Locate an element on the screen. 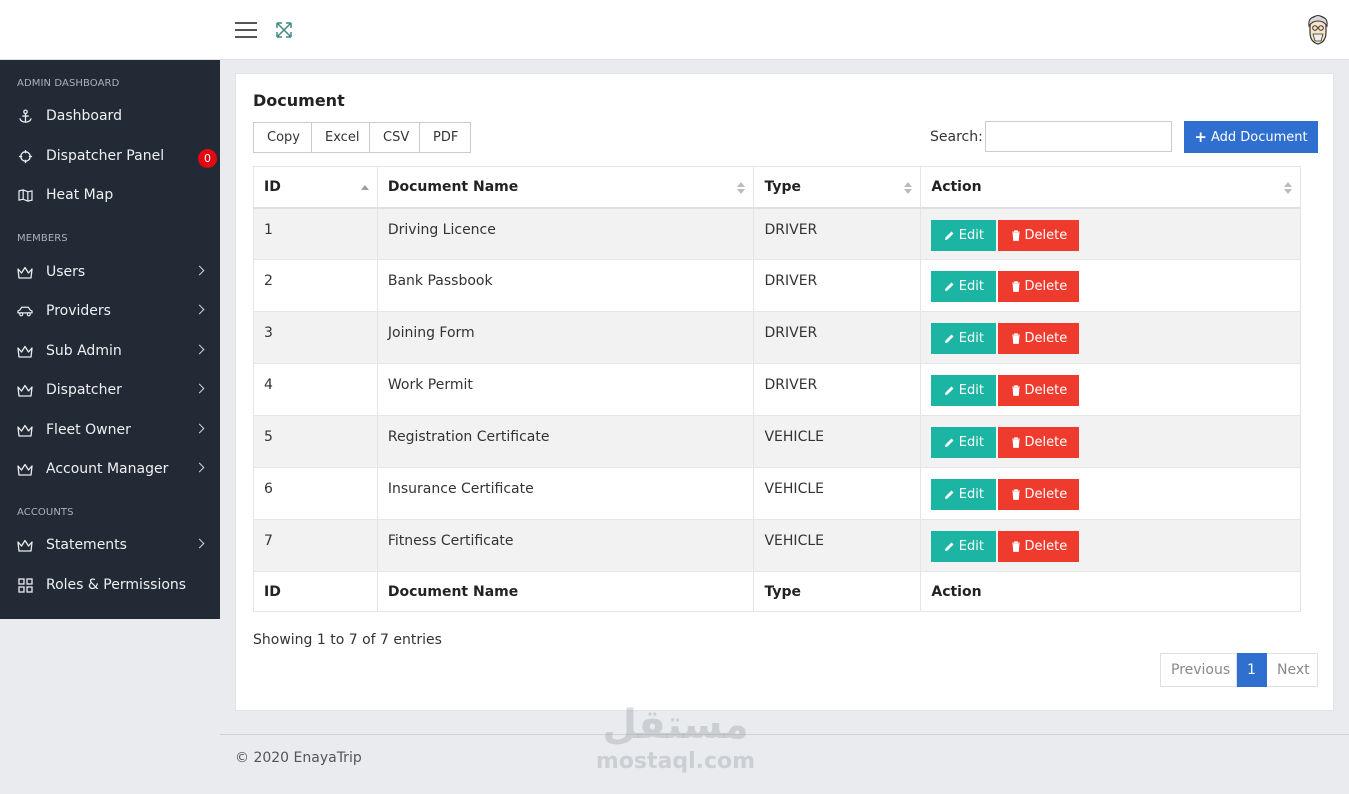 The width and height of the screenshot is (1349, 794). sidebar-item-label: Dispatcher is located at coordinates (84, 390).